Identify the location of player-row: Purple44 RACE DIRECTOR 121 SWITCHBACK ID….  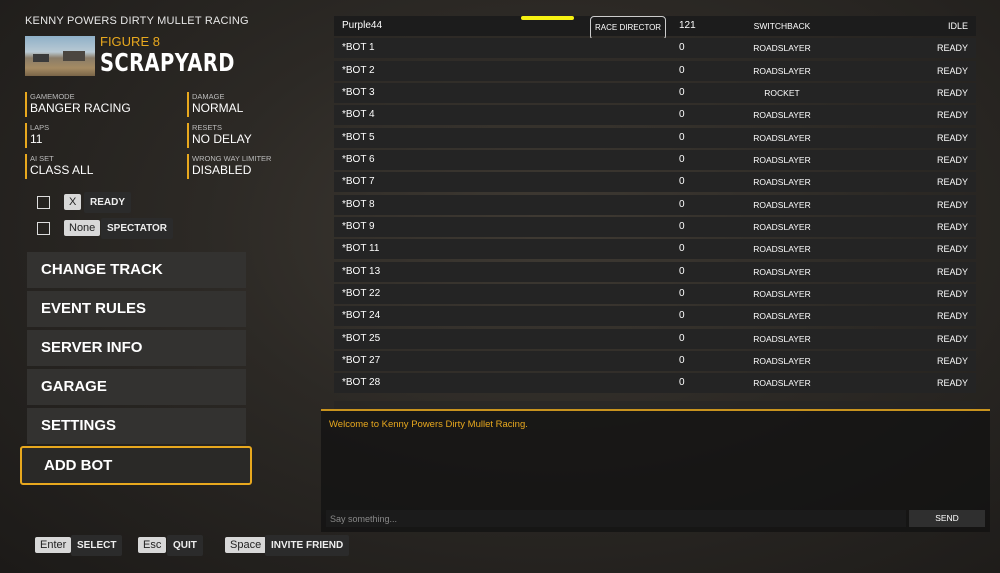
(655, 28).